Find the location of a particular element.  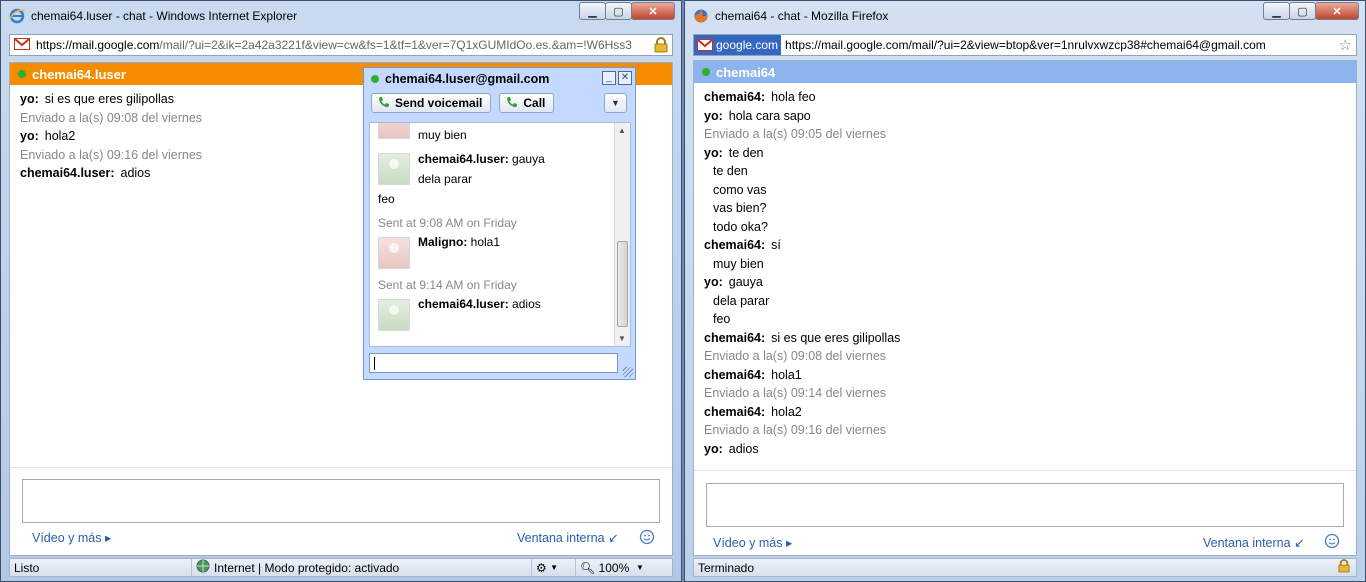

ie-protected-mode-button: ⚙ ▼ is located at coordinates (554, 567).